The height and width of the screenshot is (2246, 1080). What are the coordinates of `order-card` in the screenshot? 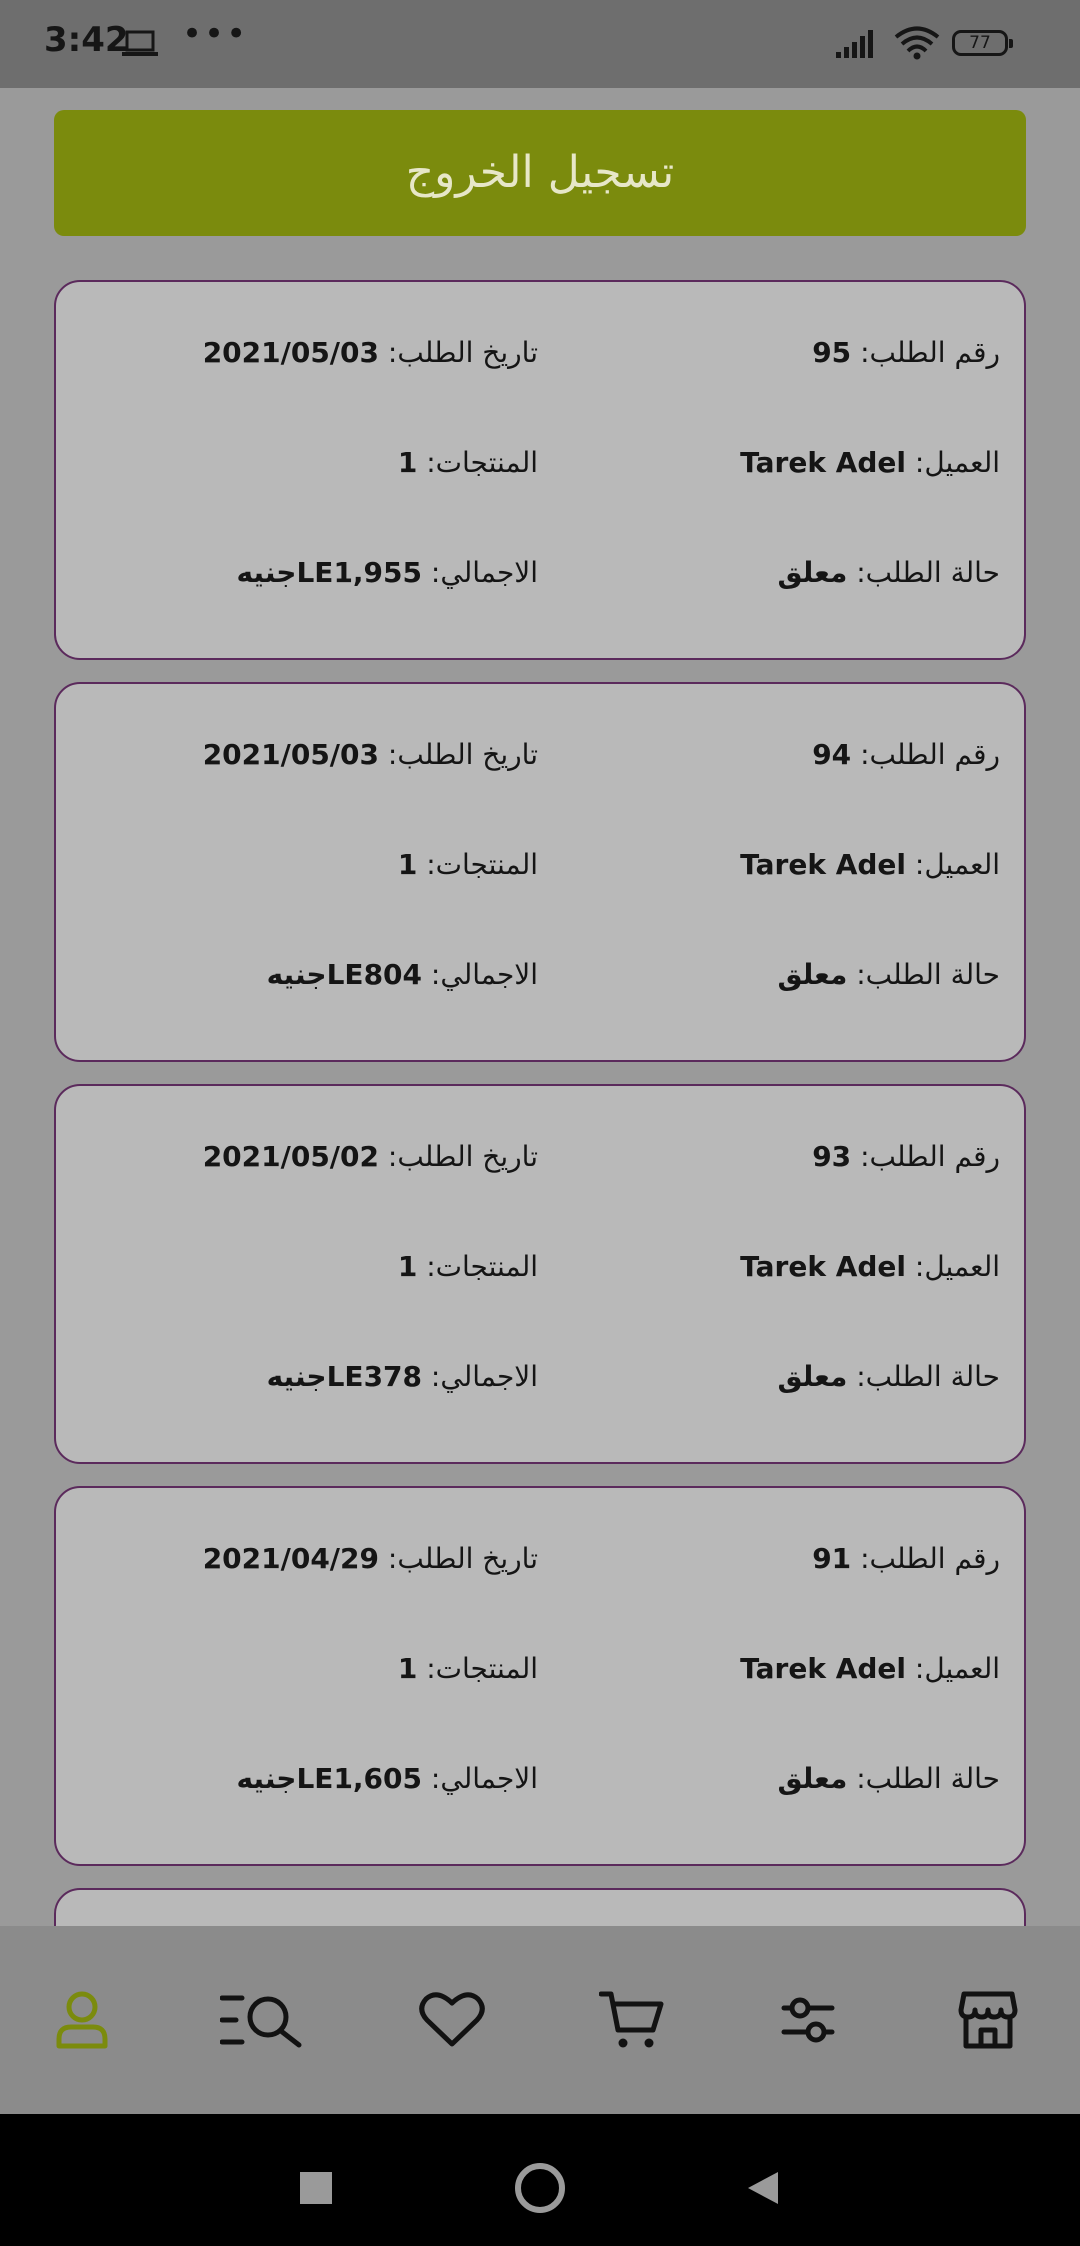 It's located at (540, 1907).